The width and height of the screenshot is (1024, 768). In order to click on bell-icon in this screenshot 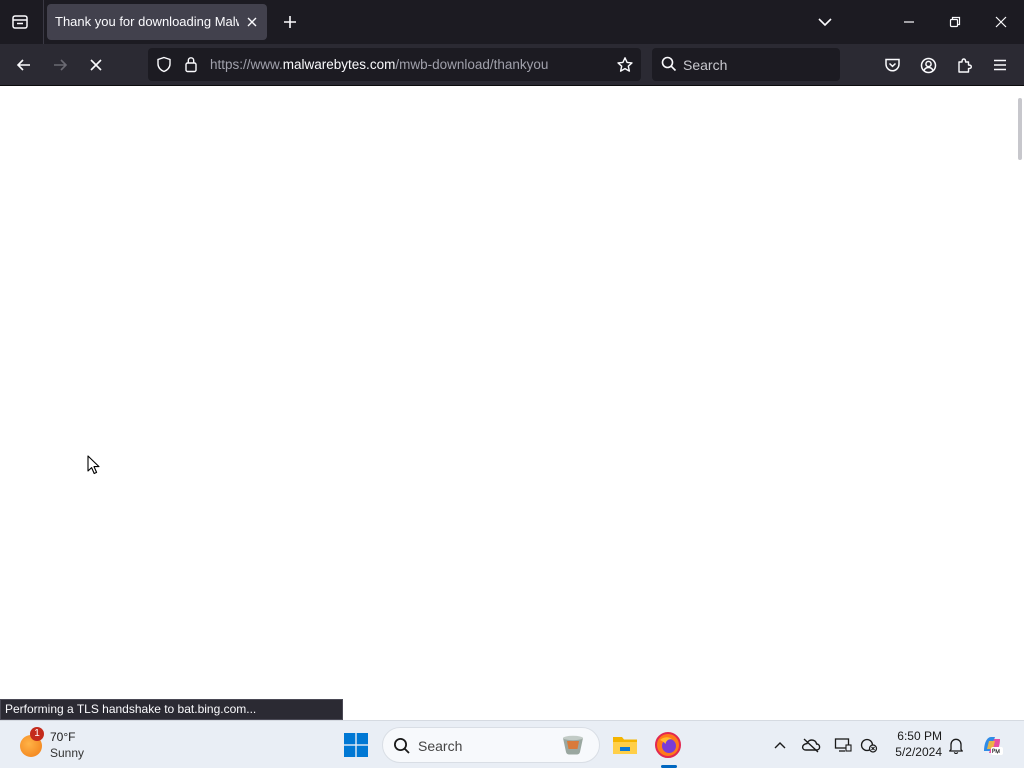, I will do `click(956, 746)`.